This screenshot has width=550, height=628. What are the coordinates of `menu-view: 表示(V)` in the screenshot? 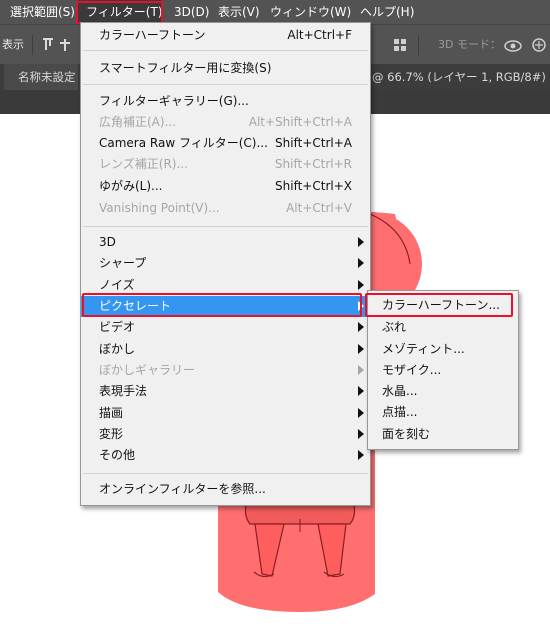 It's located at (239, 12).